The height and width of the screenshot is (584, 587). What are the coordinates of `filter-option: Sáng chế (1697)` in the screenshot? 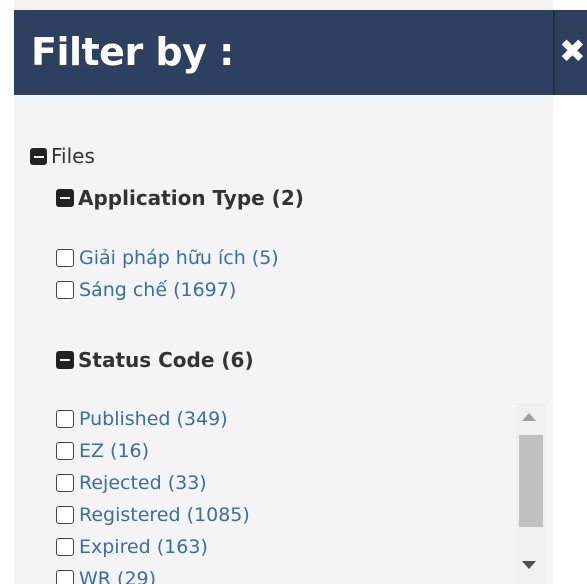 It's located at (167, 290).